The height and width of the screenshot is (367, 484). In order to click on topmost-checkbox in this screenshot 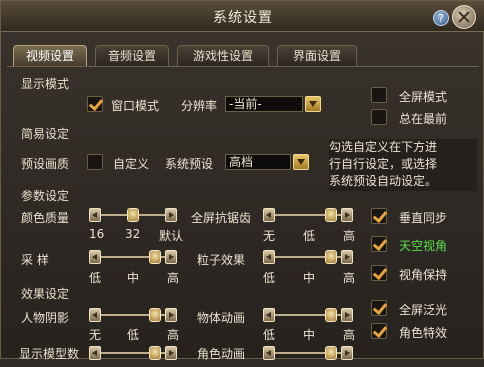, I will do `click(379, 117)`.